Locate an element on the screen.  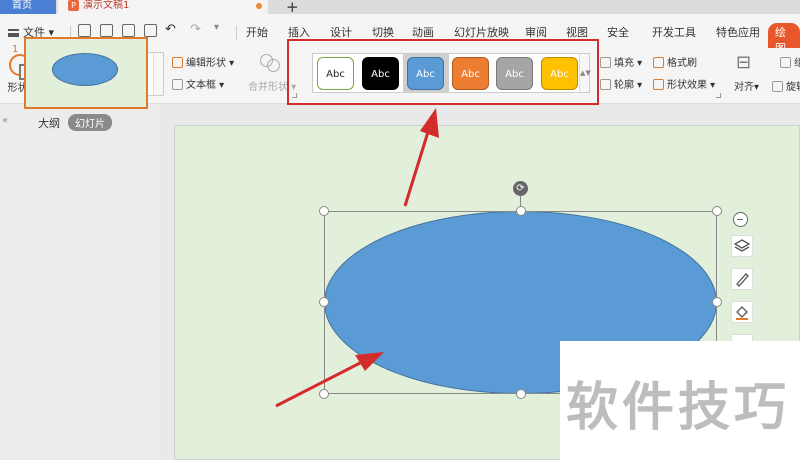
align-button: 对齐▾ is located at coordinates (746, 85).